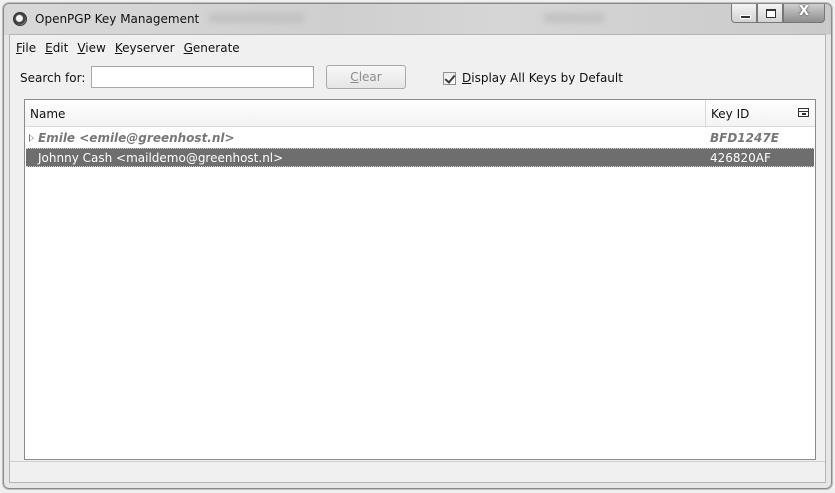 This screenshot has width=835, height=493. What do you see at coordinates (705, 113) in the screenshot?
I see `column-divider` at bounding box center [705, 113].